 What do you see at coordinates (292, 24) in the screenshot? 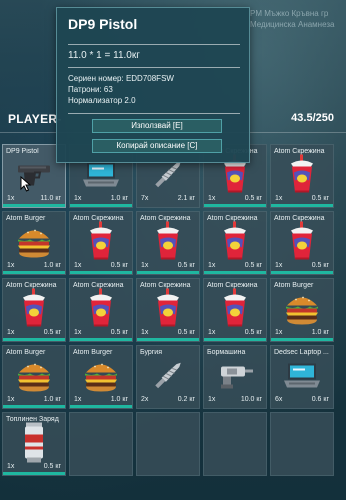
I see `background-line: Медицинска Анамнеза` at bounding box center [292, 24].